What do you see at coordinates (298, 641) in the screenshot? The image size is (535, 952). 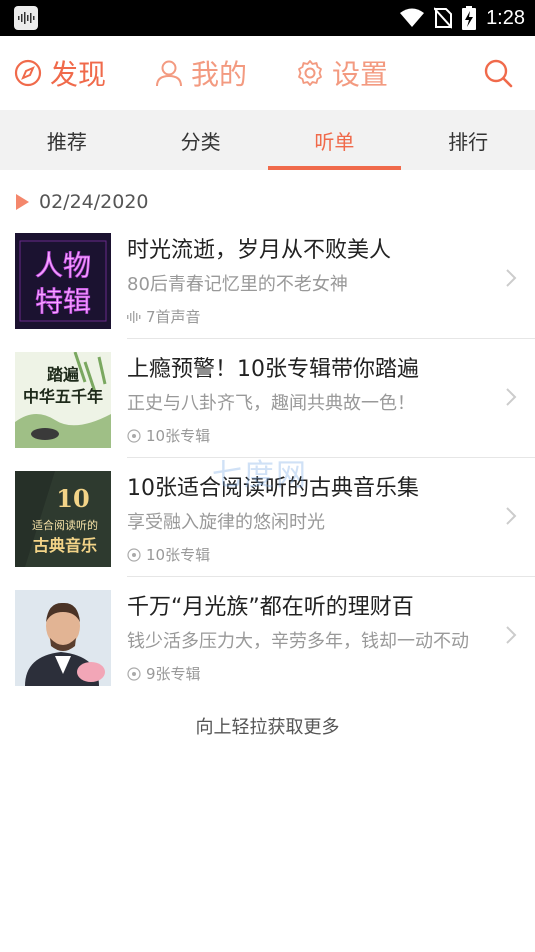 I see `item-subtitle: 钱少活多压力大，辛劳多年，钱却一动不动` at bounding box center [298, 641].